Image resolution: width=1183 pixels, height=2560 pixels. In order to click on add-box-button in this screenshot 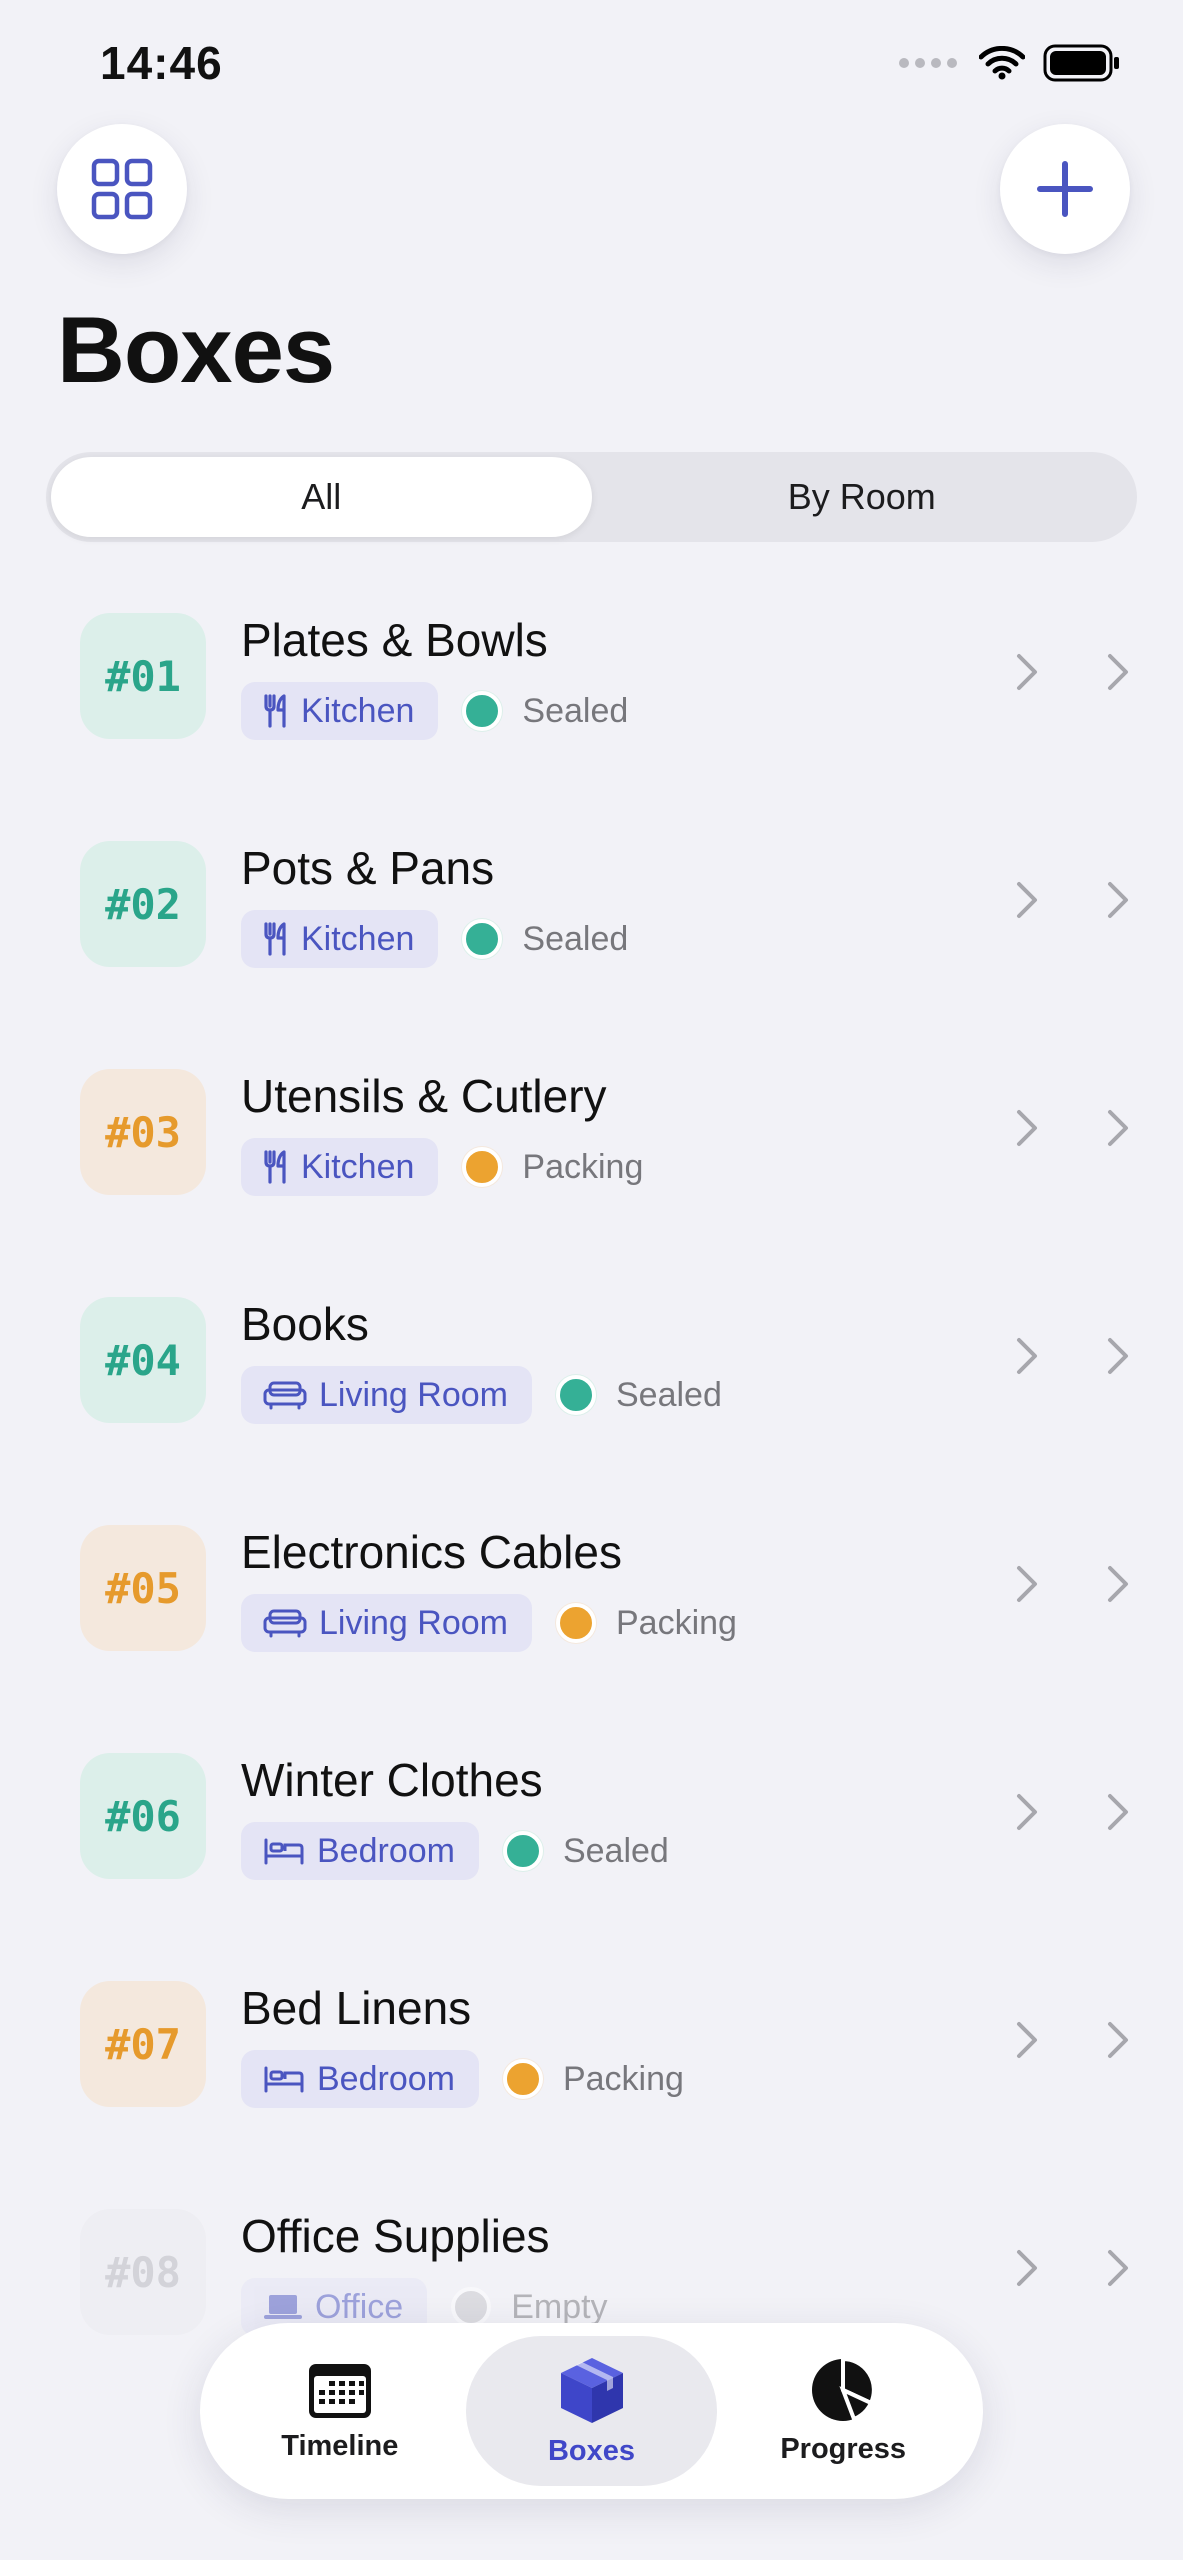, I will do `click(1065, 189)`.